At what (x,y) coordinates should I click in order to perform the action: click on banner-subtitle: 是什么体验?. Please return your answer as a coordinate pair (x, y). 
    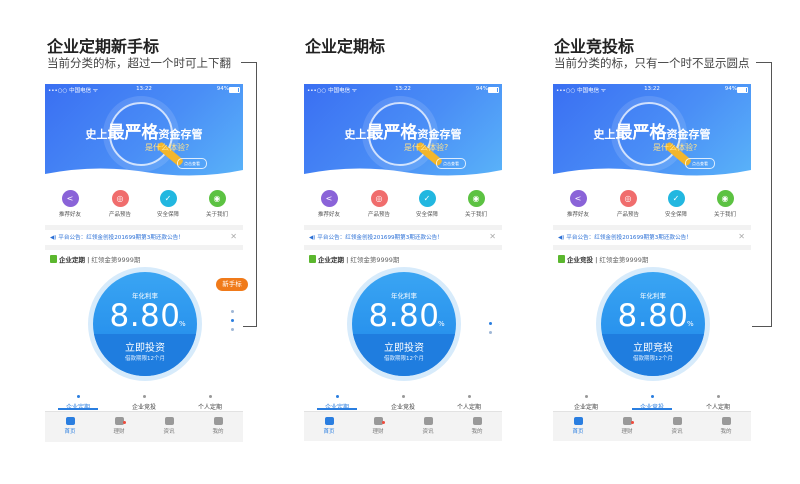
    Looking at the image, I should click on (167, 147).